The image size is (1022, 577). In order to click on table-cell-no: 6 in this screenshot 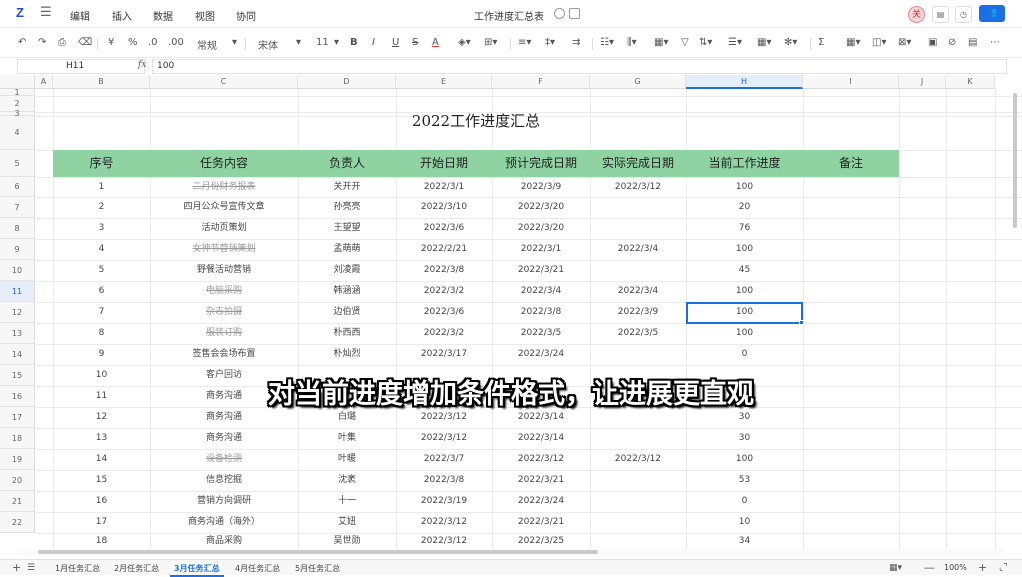, I will do `click(101, 291)`.